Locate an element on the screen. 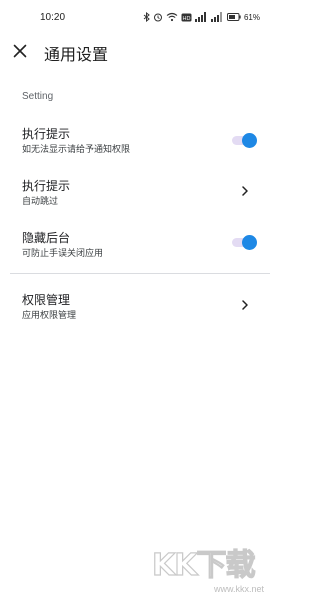 The height and width of the screenshot is (600, 320). wifi-icon is located at coordinates (172, 17).